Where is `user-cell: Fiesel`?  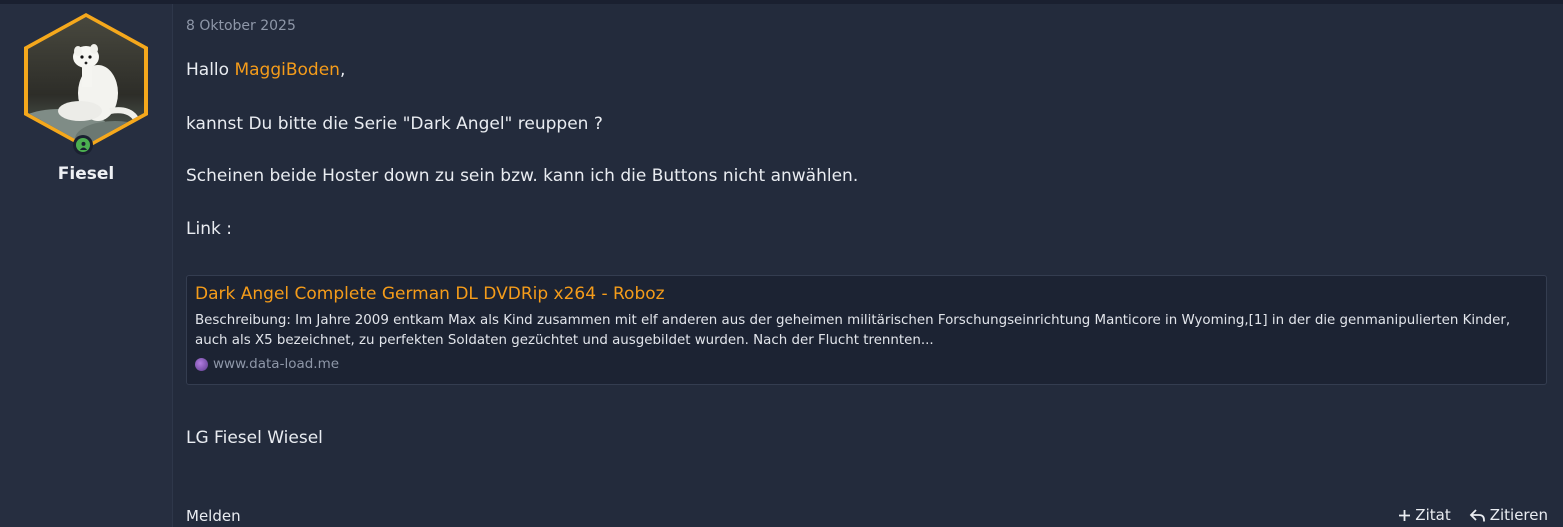 user-cell: Fiesel is located at coordinates (86, 265).